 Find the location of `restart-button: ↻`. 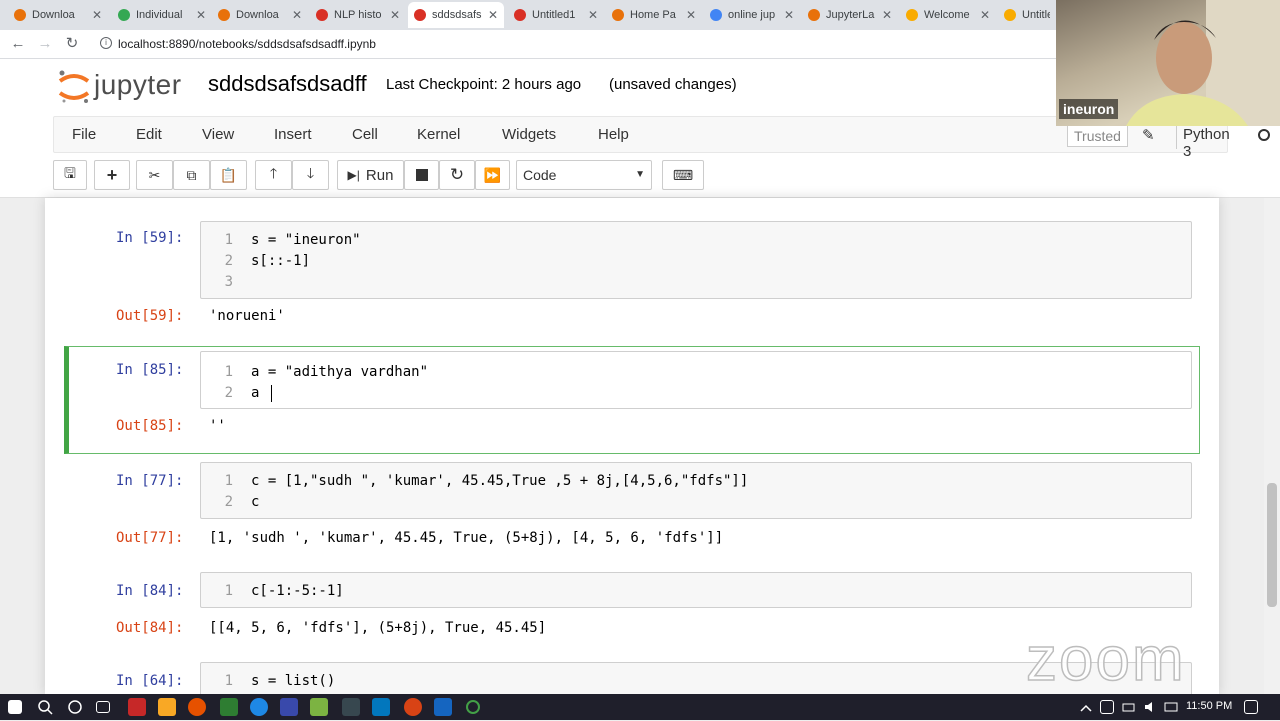

restart-button: ↻ is located at coordinates (457, 175).